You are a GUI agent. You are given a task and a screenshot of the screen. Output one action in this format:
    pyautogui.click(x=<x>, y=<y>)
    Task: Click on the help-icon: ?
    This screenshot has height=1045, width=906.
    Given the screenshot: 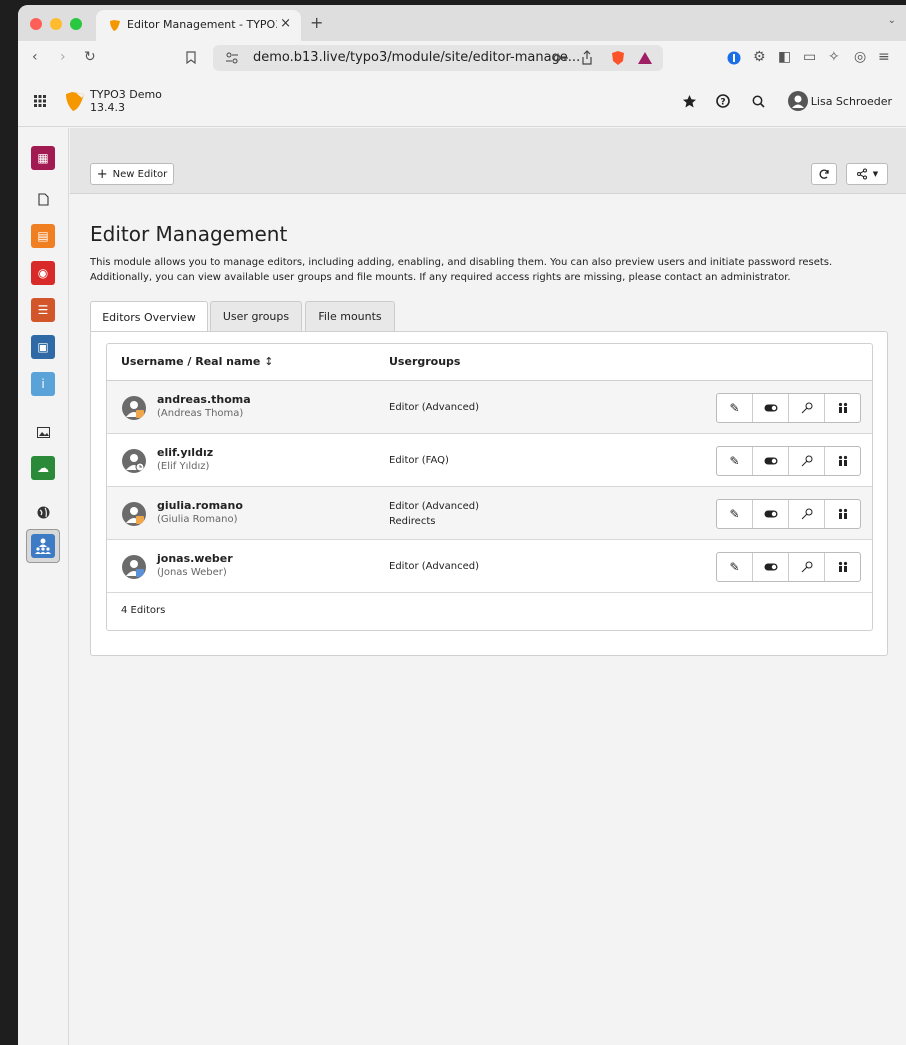 What is the action you would take?
    pyautogui.click(x=723, y=101)
    